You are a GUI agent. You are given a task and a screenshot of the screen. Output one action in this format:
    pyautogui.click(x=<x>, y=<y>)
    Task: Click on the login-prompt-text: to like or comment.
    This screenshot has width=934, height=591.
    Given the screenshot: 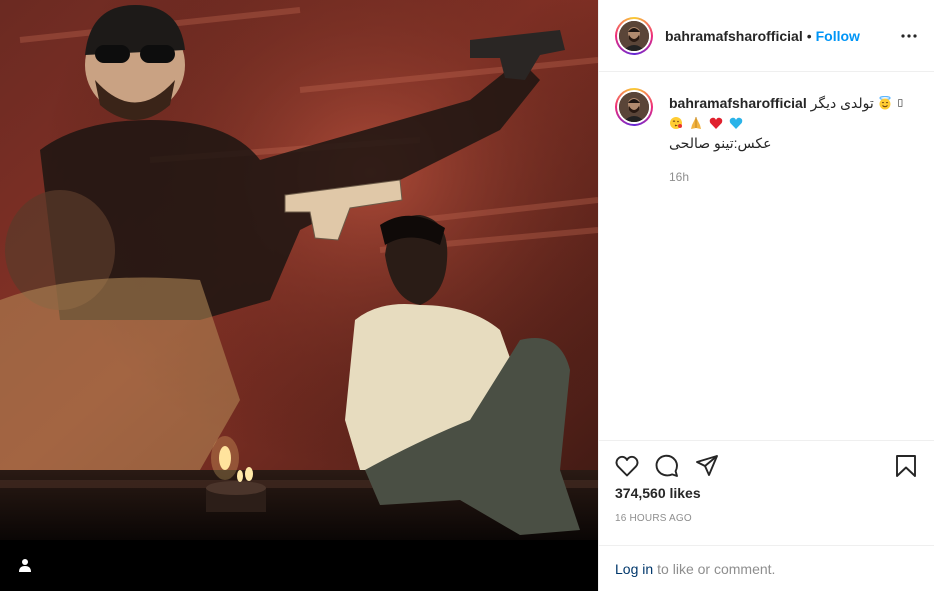 What is the action you would take?
    pyautogui.click(x=716, y=568)
    